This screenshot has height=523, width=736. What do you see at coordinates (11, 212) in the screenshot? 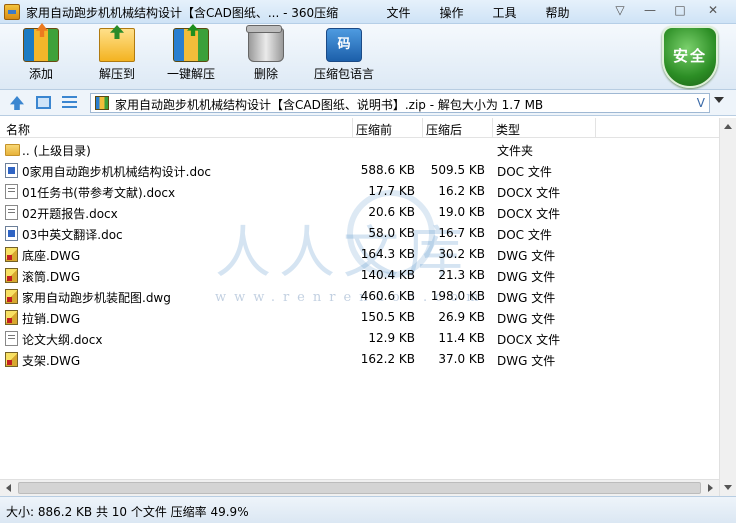
I see `docx-file-icon` at bounding box center [11, 212].